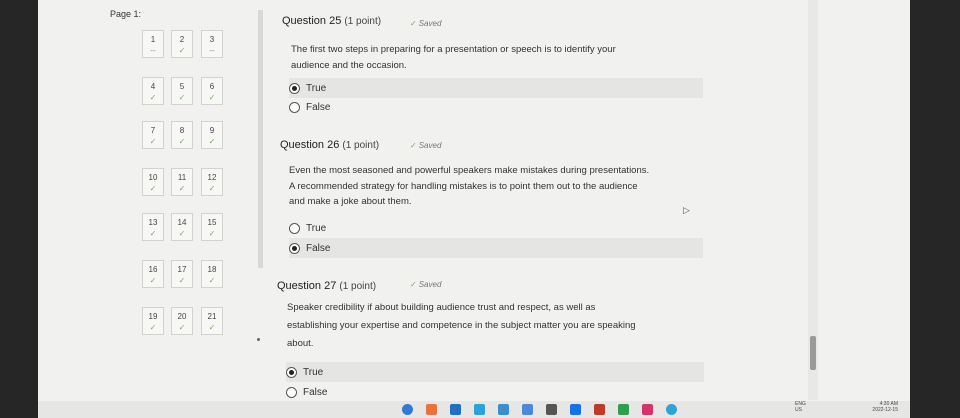 The width and height of the screenshot is (960, 418). Describe the element at coordinates (496, 248) in the screenshot. I see `question-26-option-false: False` at that location.